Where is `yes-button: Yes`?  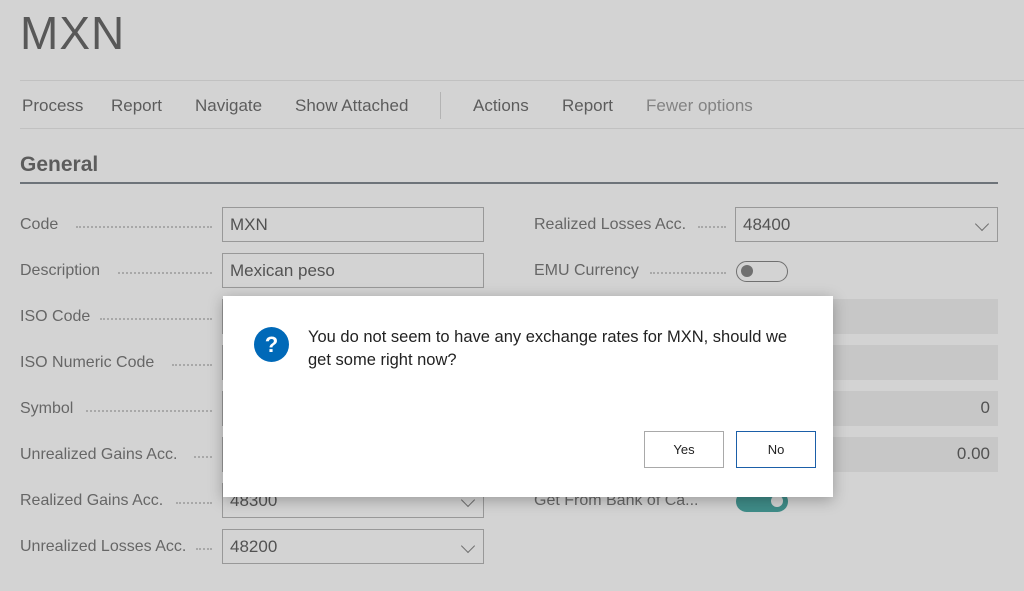 yes-button: Yes is located at coordinates (684, 449).